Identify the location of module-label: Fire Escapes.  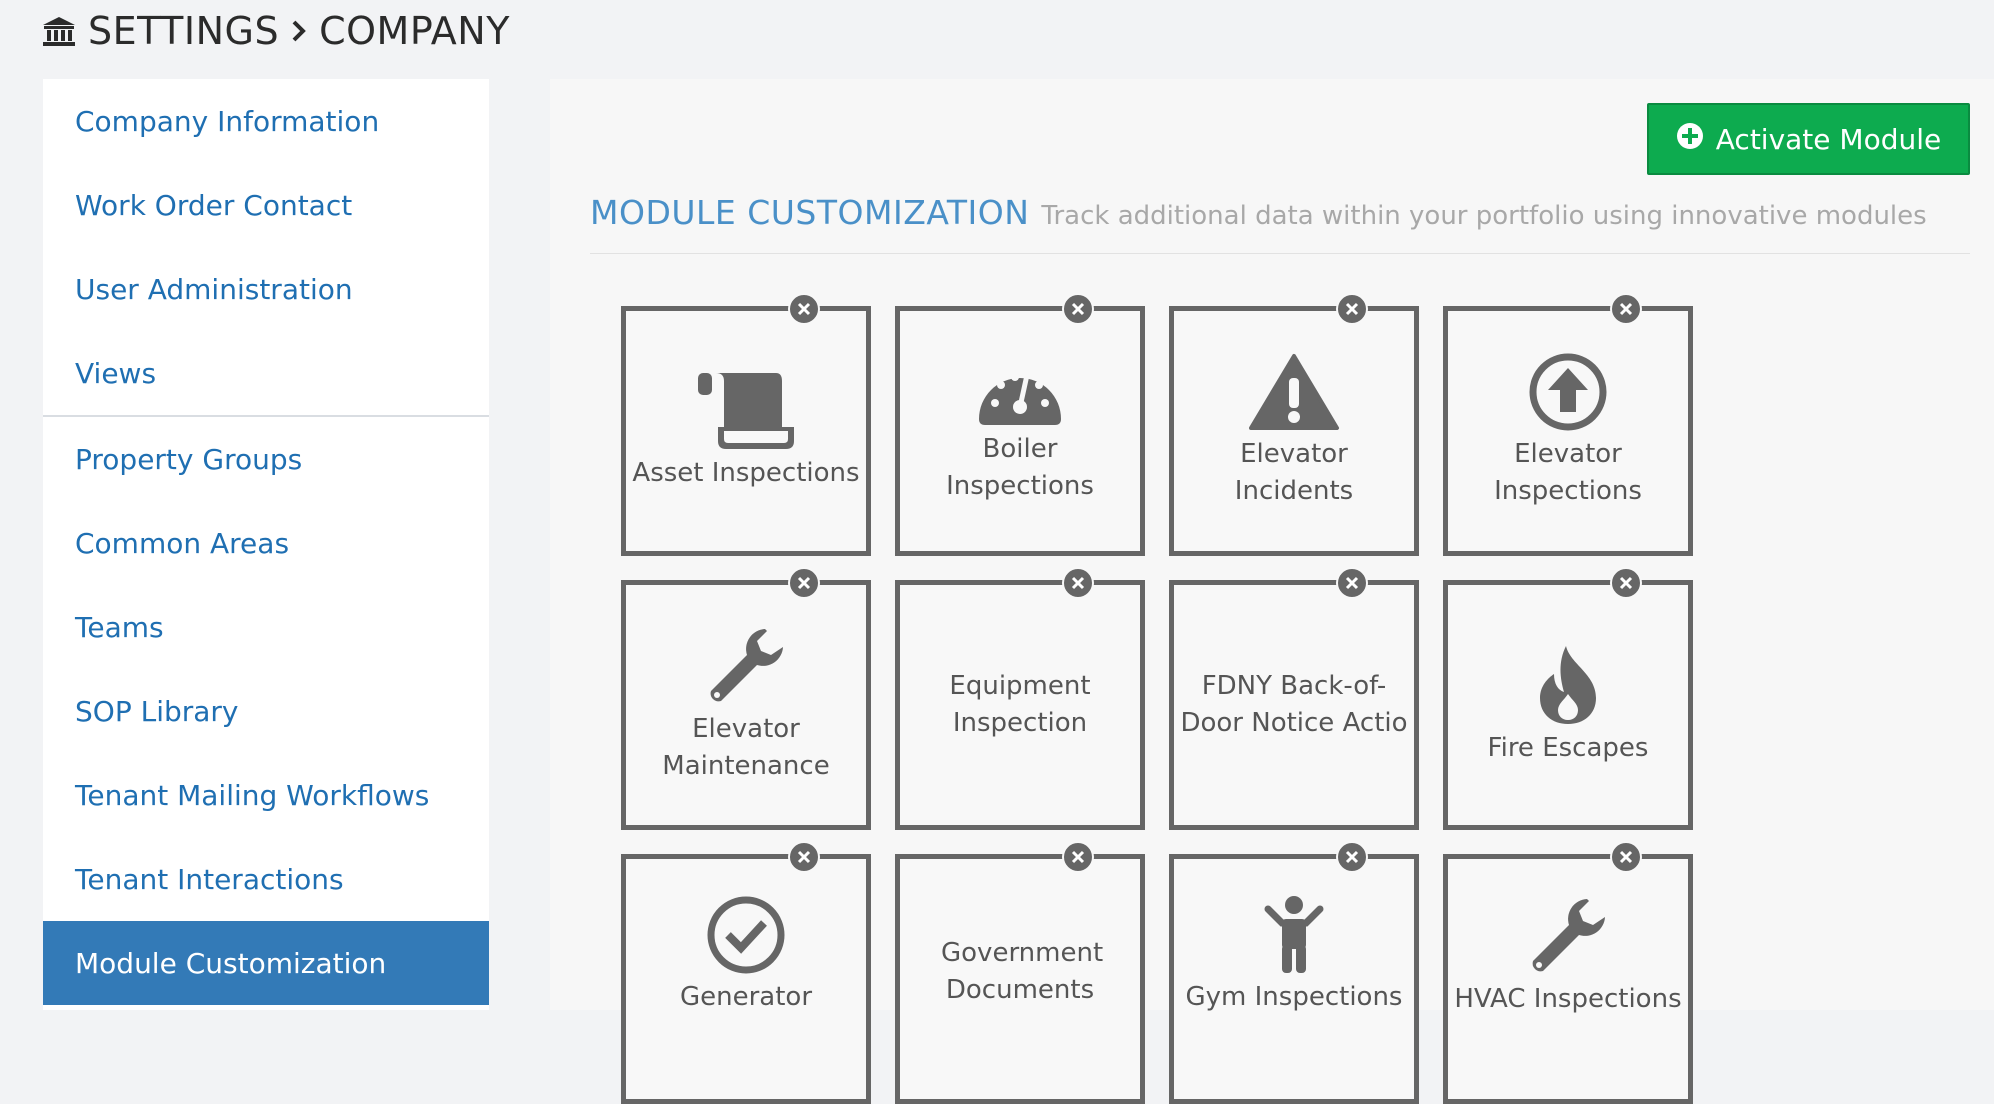
(1568, 747).